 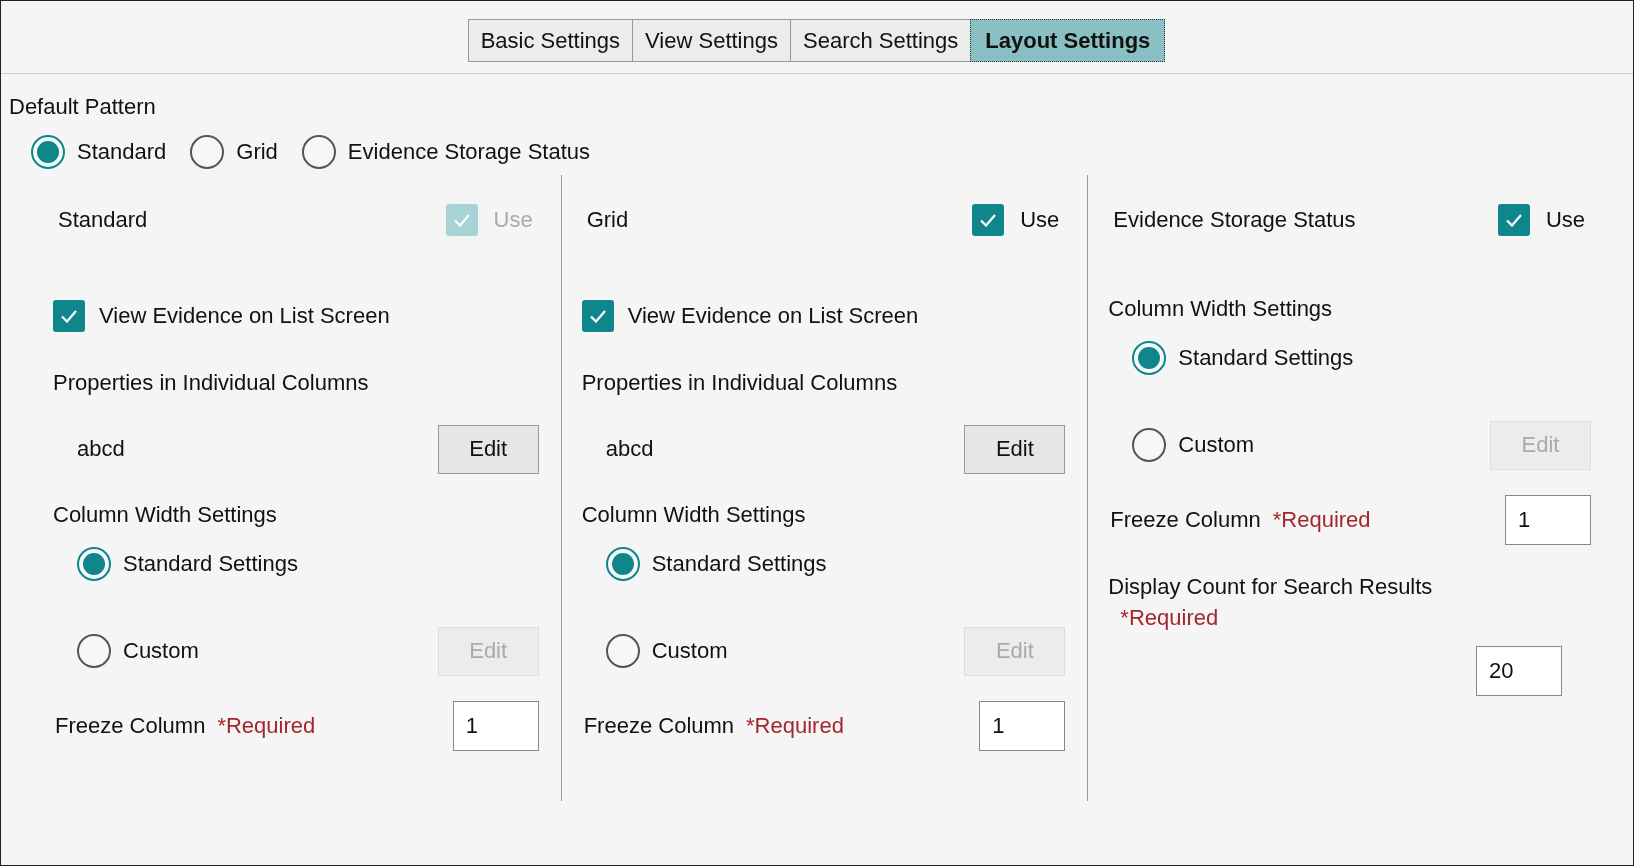 What do you see at coordinates (1234, 220) in the screenshot?
I see `panel-title: Evidence Storage Status` at bounding box center [1234, 220].